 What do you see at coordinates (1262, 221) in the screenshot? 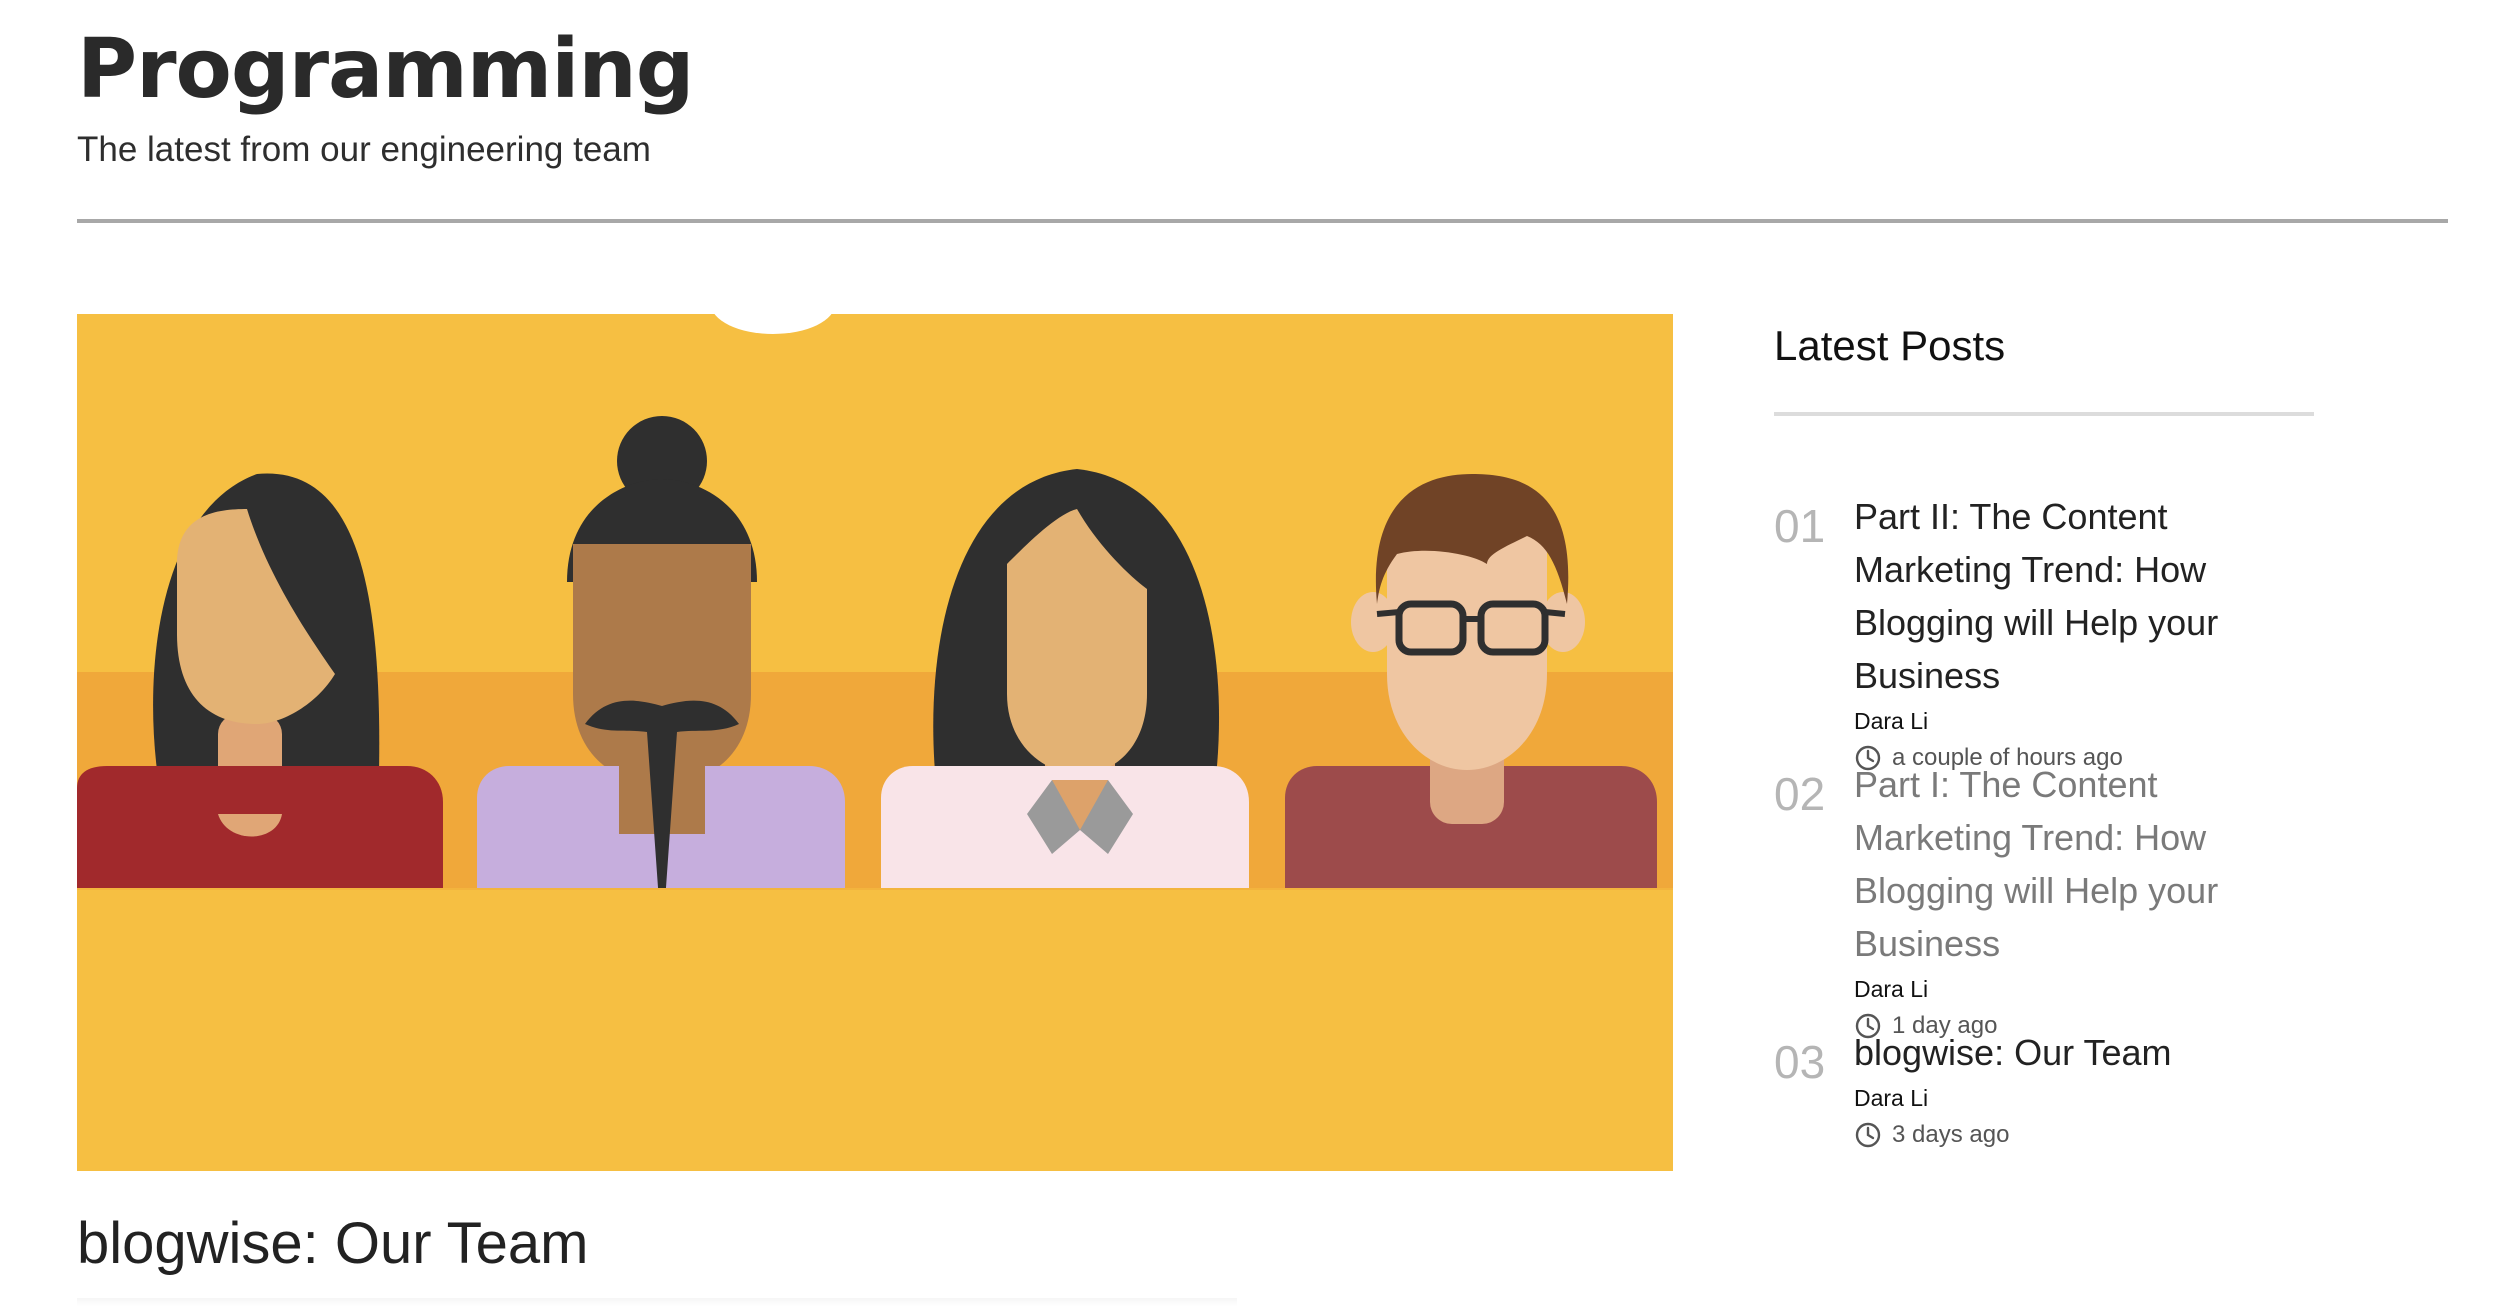
I see `header-divider` at bounding box center [1262, 221].